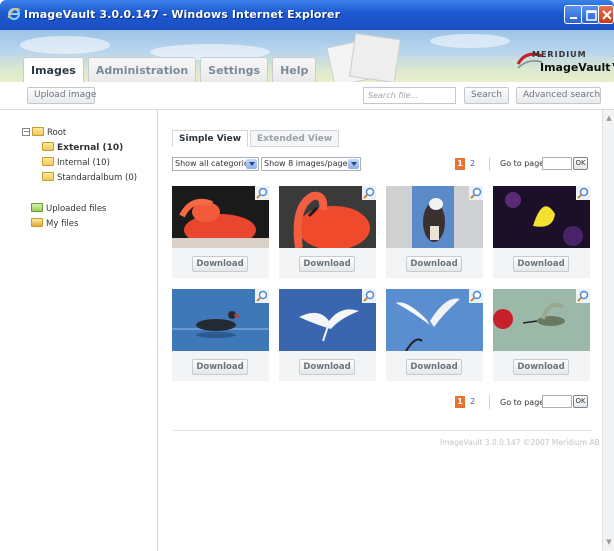  I want to click on tree-folder-label: Standardalbum (0), so click(97, 178).